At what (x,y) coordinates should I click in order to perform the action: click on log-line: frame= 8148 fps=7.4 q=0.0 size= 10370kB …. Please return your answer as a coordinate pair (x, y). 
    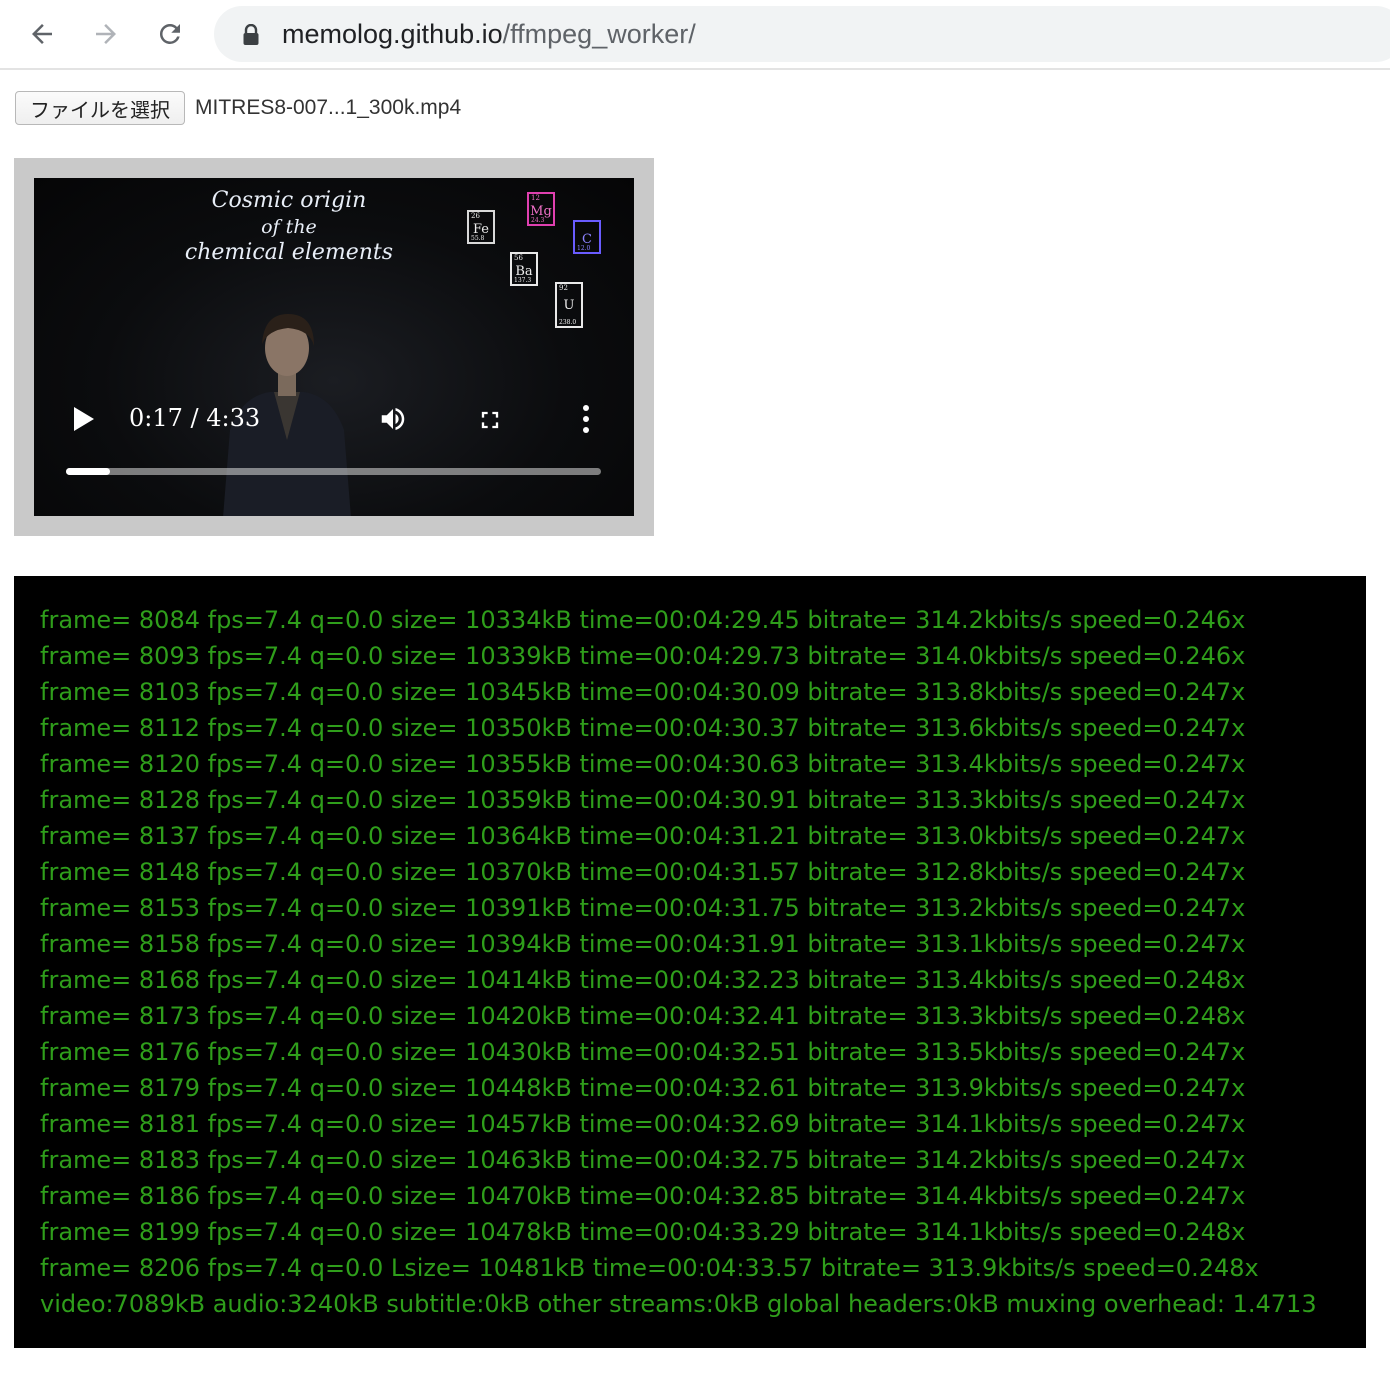
    Looking at the image, I should click on (643, 872).